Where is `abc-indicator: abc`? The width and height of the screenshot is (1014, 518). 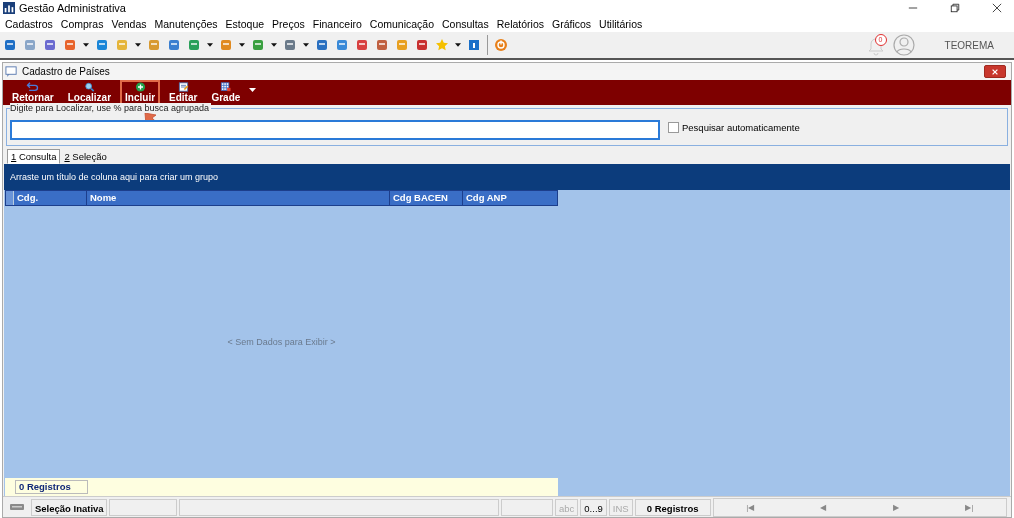
abc-indicator: abc is located at coordinates (567, 507).